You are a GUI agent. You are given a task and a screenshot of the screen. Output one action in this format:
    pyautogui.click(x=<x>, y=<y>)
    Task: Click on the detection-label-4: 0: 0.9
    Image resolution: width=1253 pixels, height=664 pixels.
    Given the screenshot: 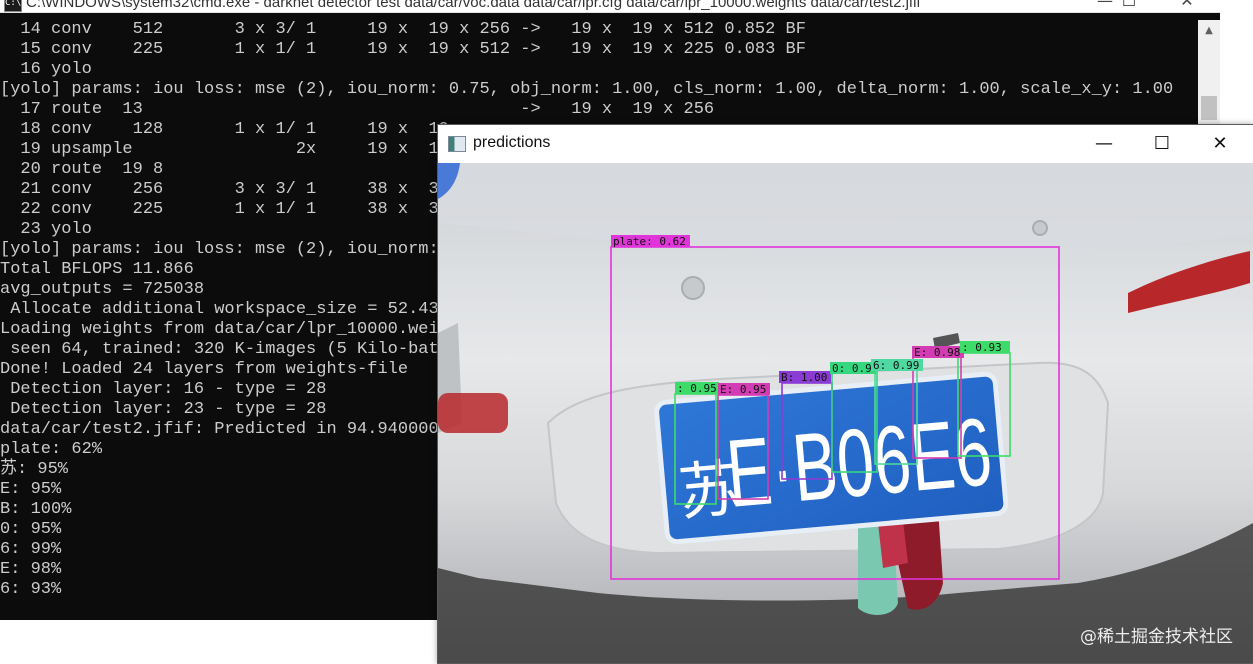 What is the action you would take?
    pyautogui.click(x=852, y=368)
    